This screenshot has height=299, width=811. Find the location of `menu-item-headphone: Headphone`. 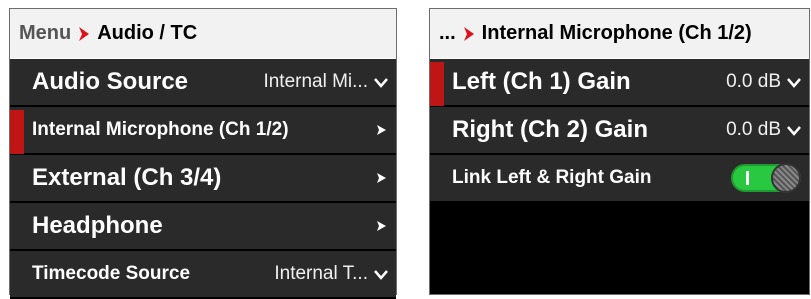

menu-item-headphone: Headphone is located at coordinates (203, 227).